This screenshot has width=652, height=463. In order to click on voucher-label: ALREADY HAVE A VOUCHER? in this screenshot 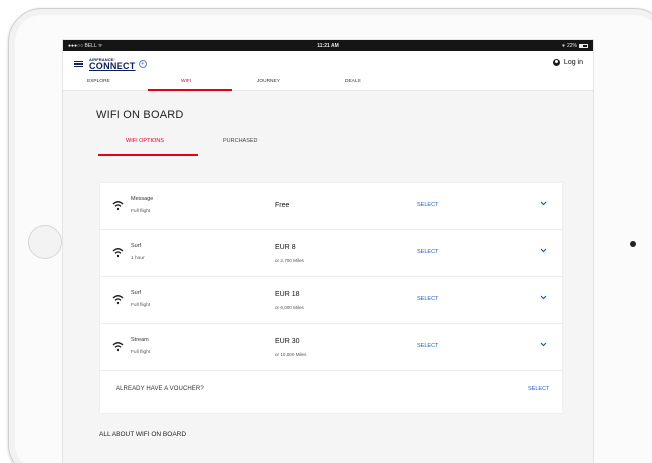, I will do `click(160, 389)`.